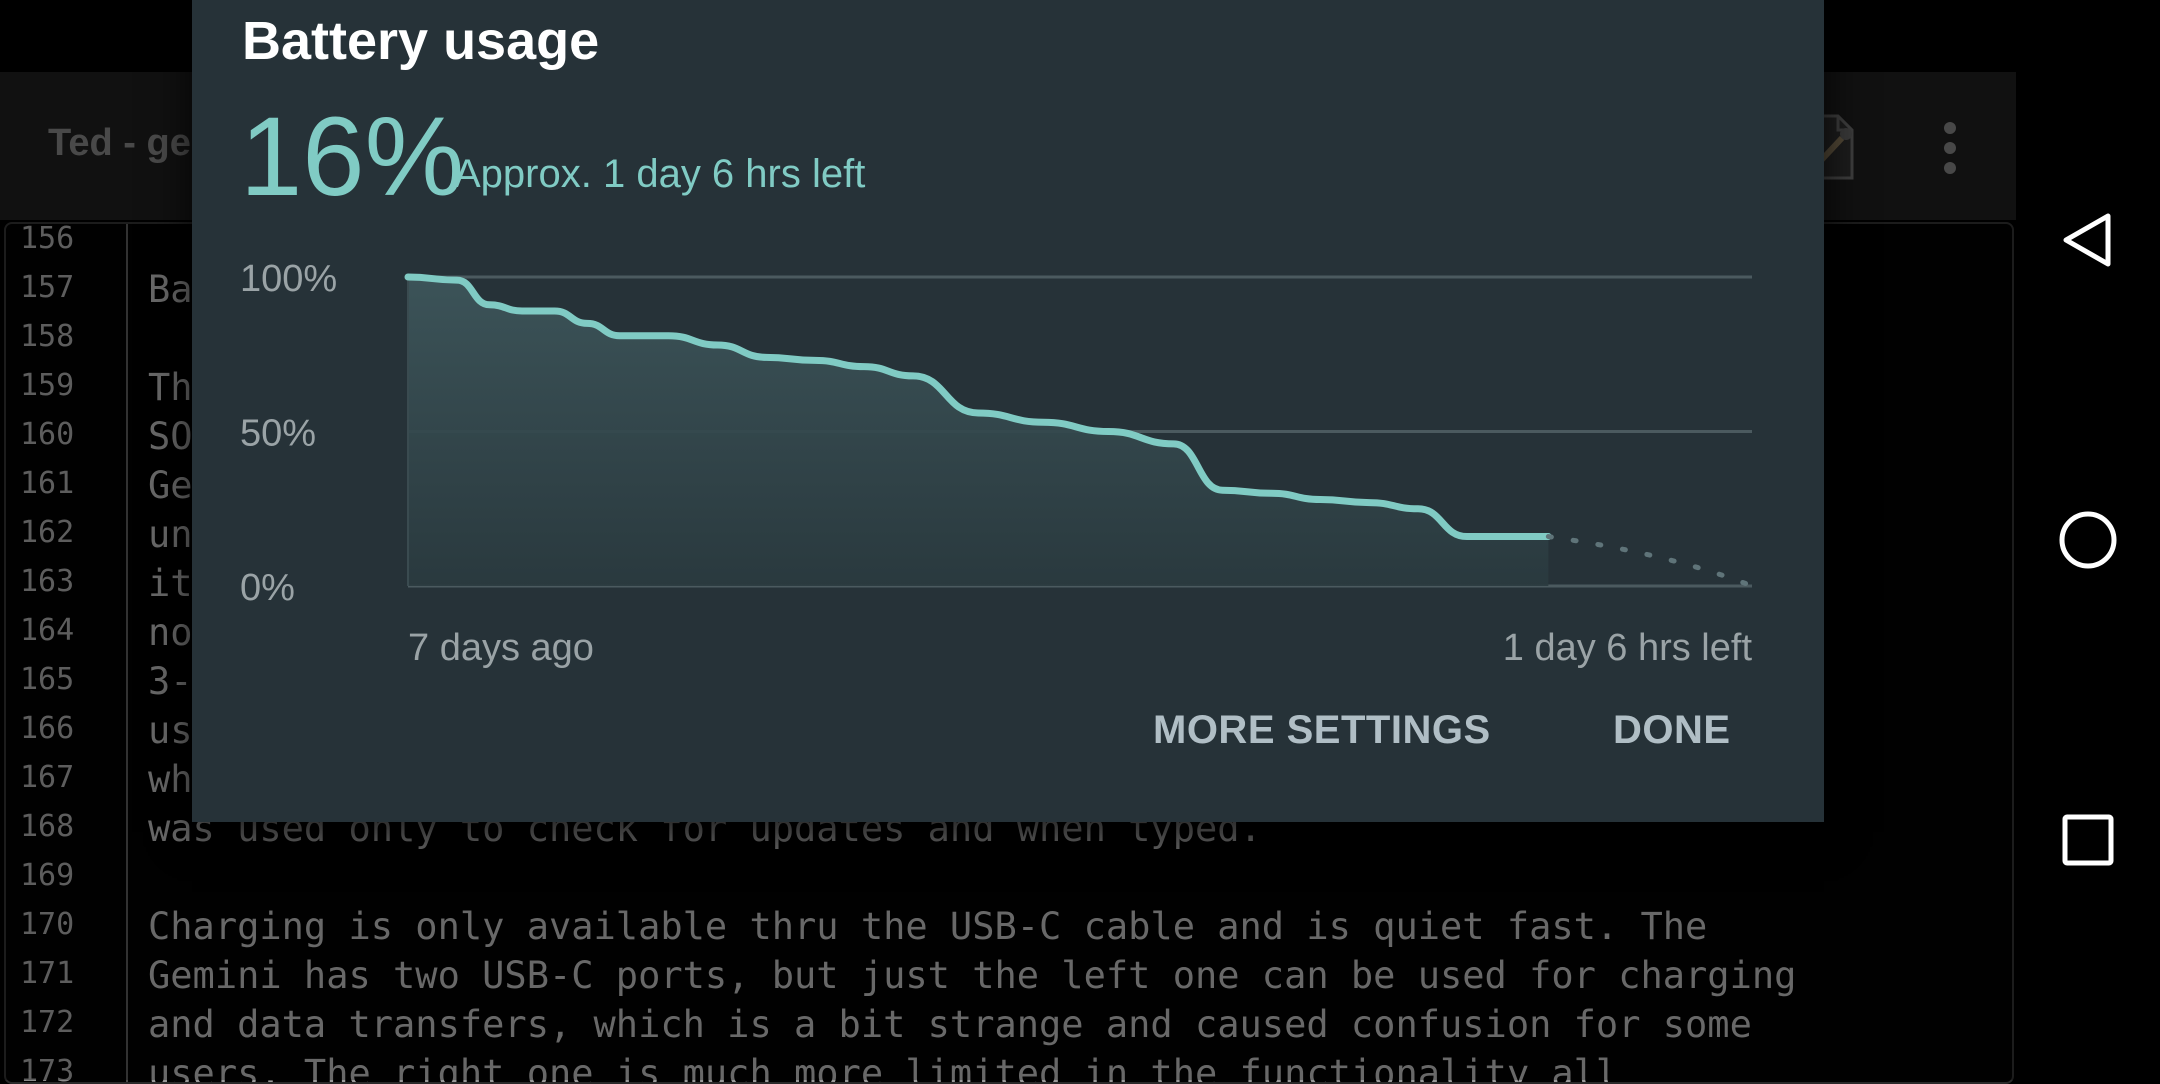 Image resolution: width=2160 pixels, height=1084 pixels. Describe the element at coordinates (501, 648) in the screenshot. I see `x-label-start: 7 days ago` at that location.